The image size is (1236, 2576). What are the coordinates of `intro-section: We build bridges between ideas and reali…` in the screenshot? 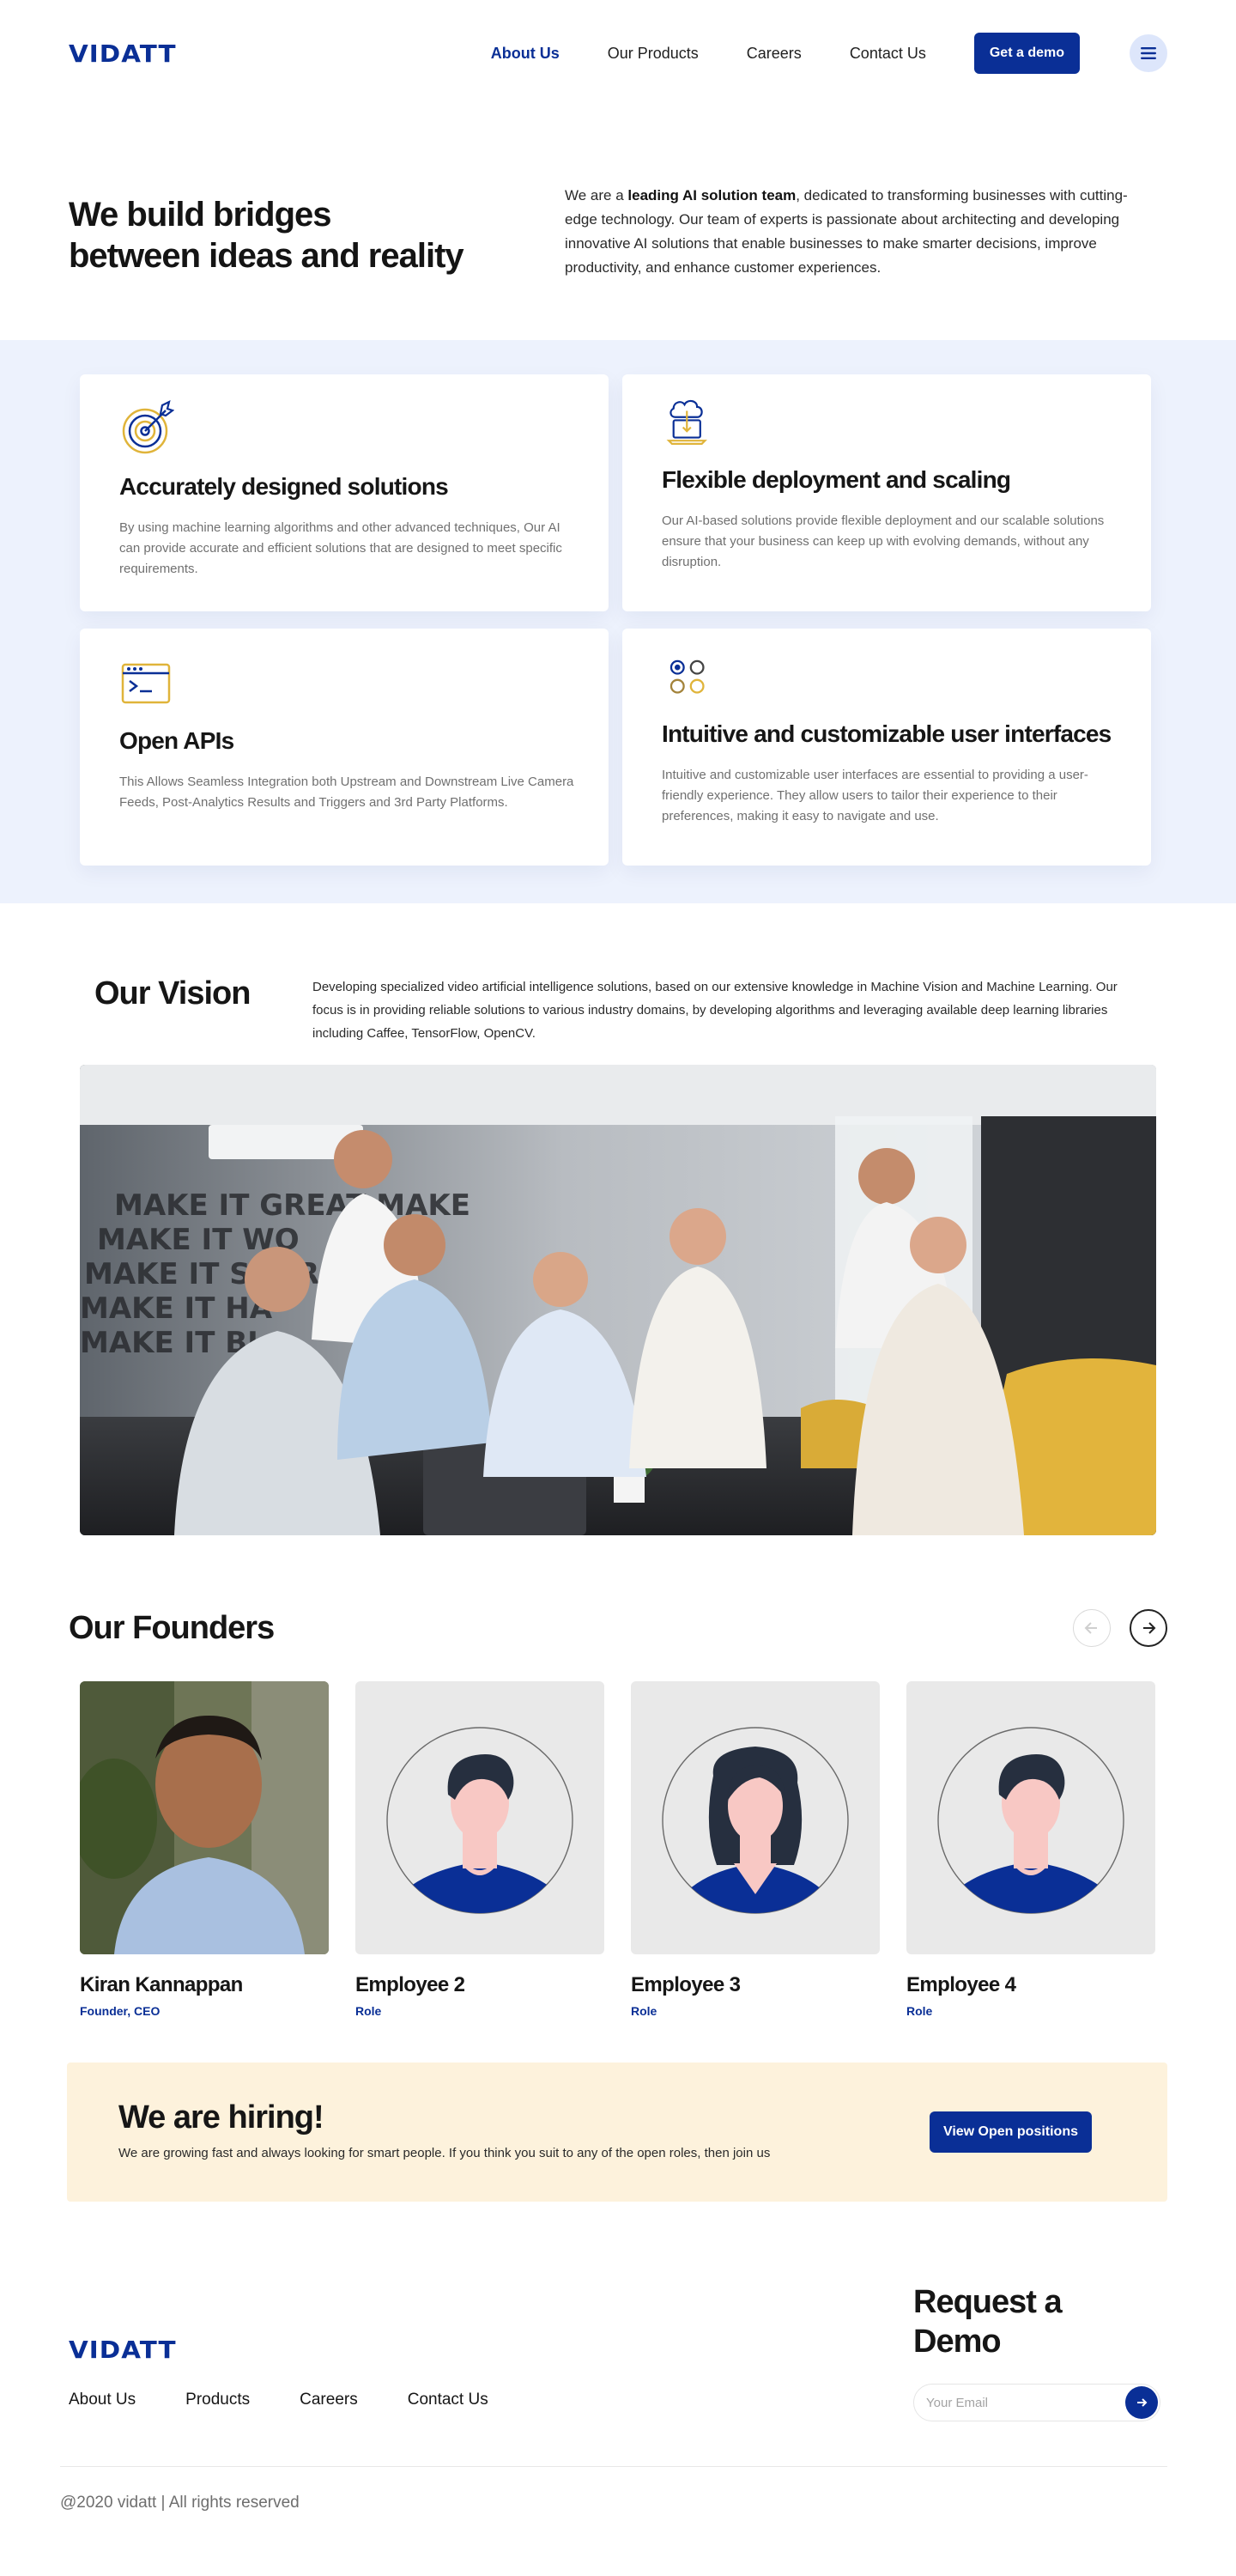 It's located at (618, 223).